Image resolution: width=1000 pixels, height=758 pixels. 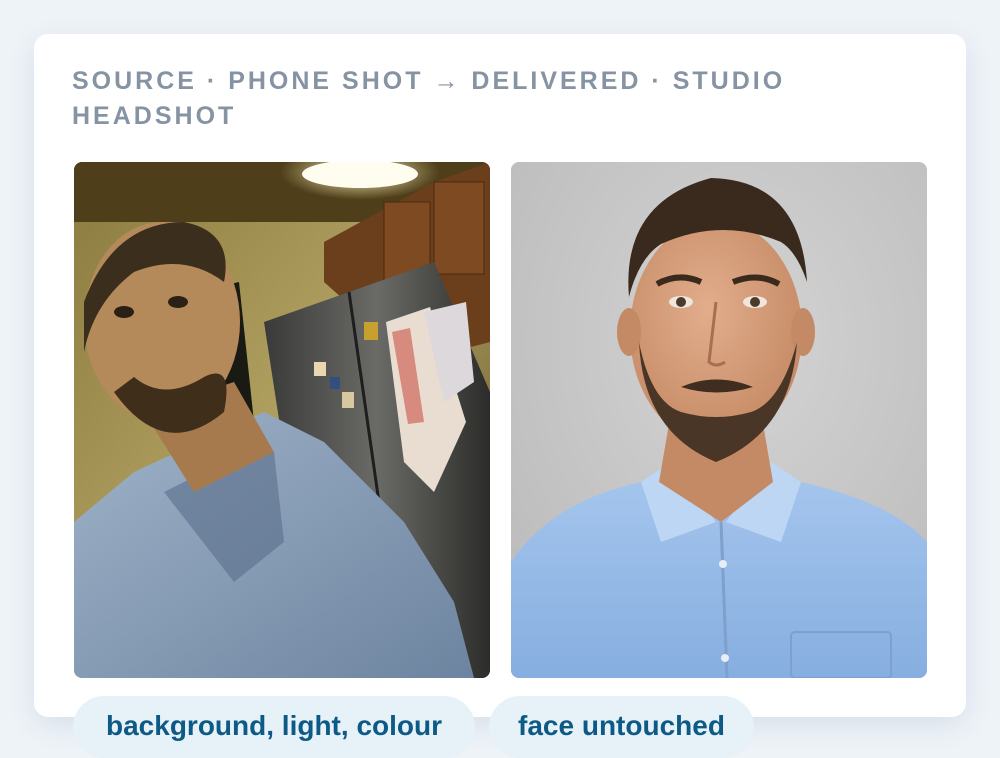 What do you see at coordinates (134, 81) in the screenshot?
I see `source-label: Source` at bounding box center [134, 81].